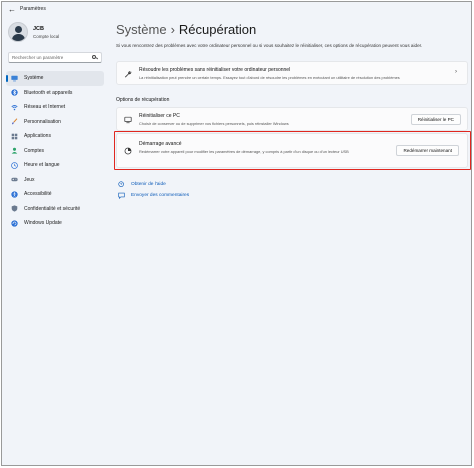 The width and height of the screenshot is (474, 468). I want to click on sidebar-item-jeux: Jeux, so click(55, 180).